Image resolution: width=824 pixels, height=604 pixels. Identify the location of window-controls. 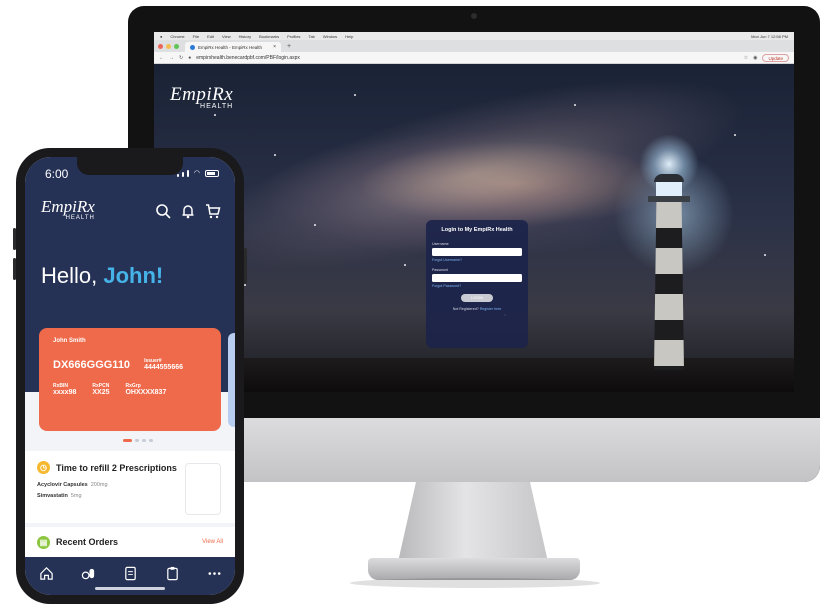
(168, 46).